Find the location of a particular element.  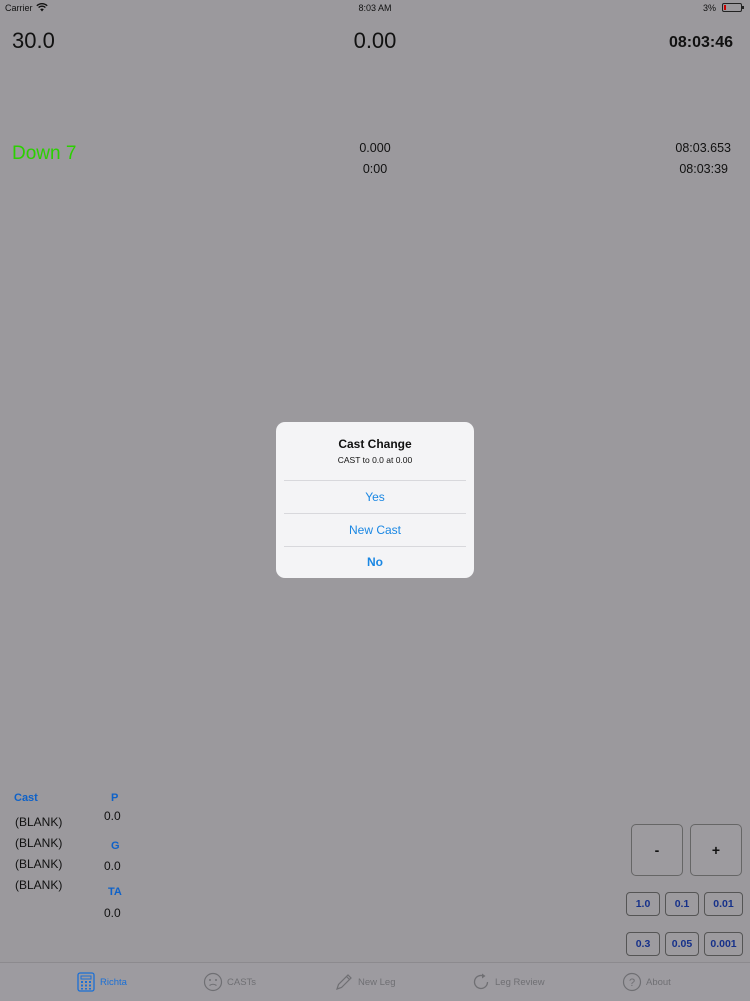

no-button: No is located at coordinates (375, 562).